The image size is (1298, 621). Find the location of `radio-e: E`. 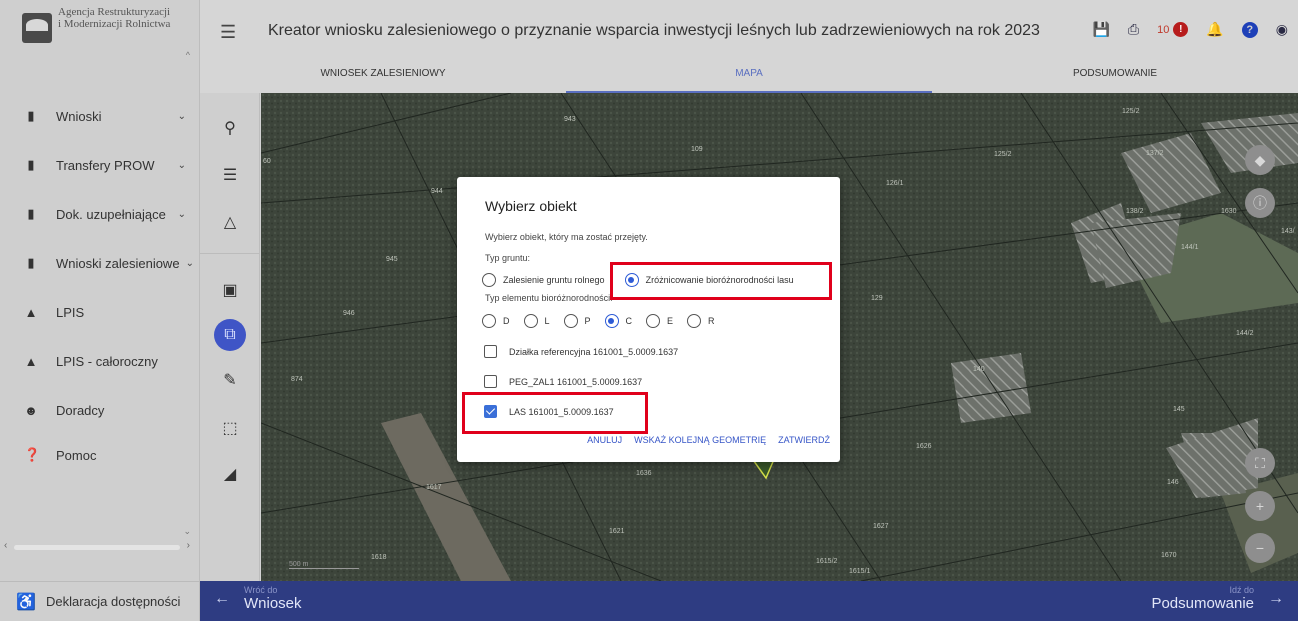

radio-e: E is located at coordinates (659, 321).